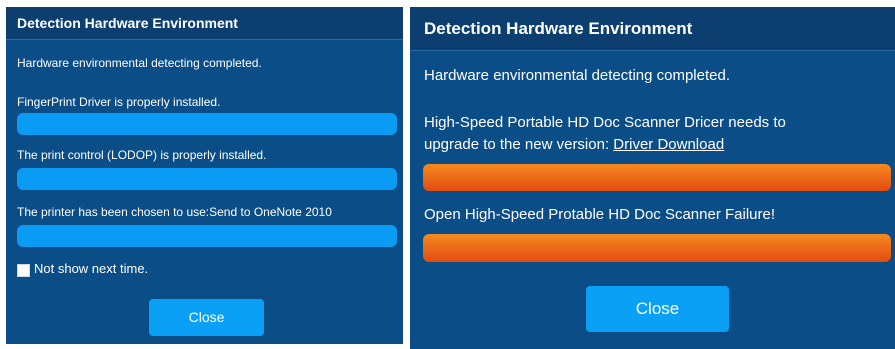  What do you see at coordinates (91, 268) in the screenshot?
I see `not-show-next-time-label: Not show next time.` at bounding box center [91, 268].